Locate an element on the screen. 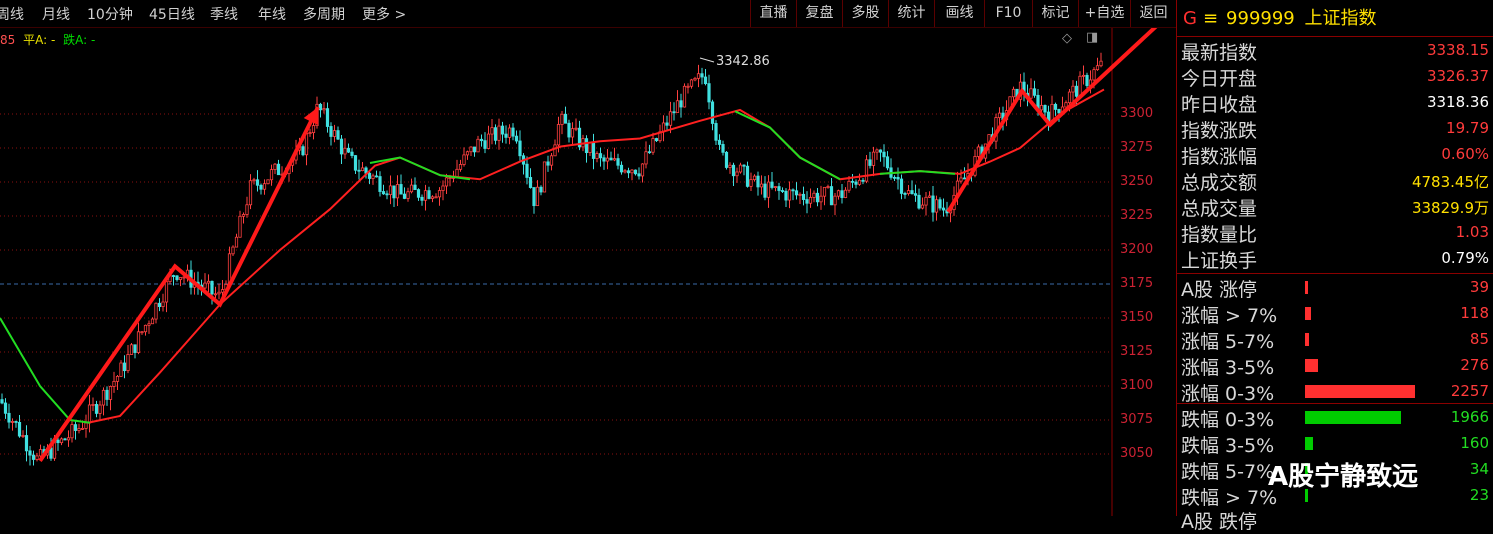 This screenshot has height=534, width=1493. replay-button: 复盘 is located at coordinates (819, 13).